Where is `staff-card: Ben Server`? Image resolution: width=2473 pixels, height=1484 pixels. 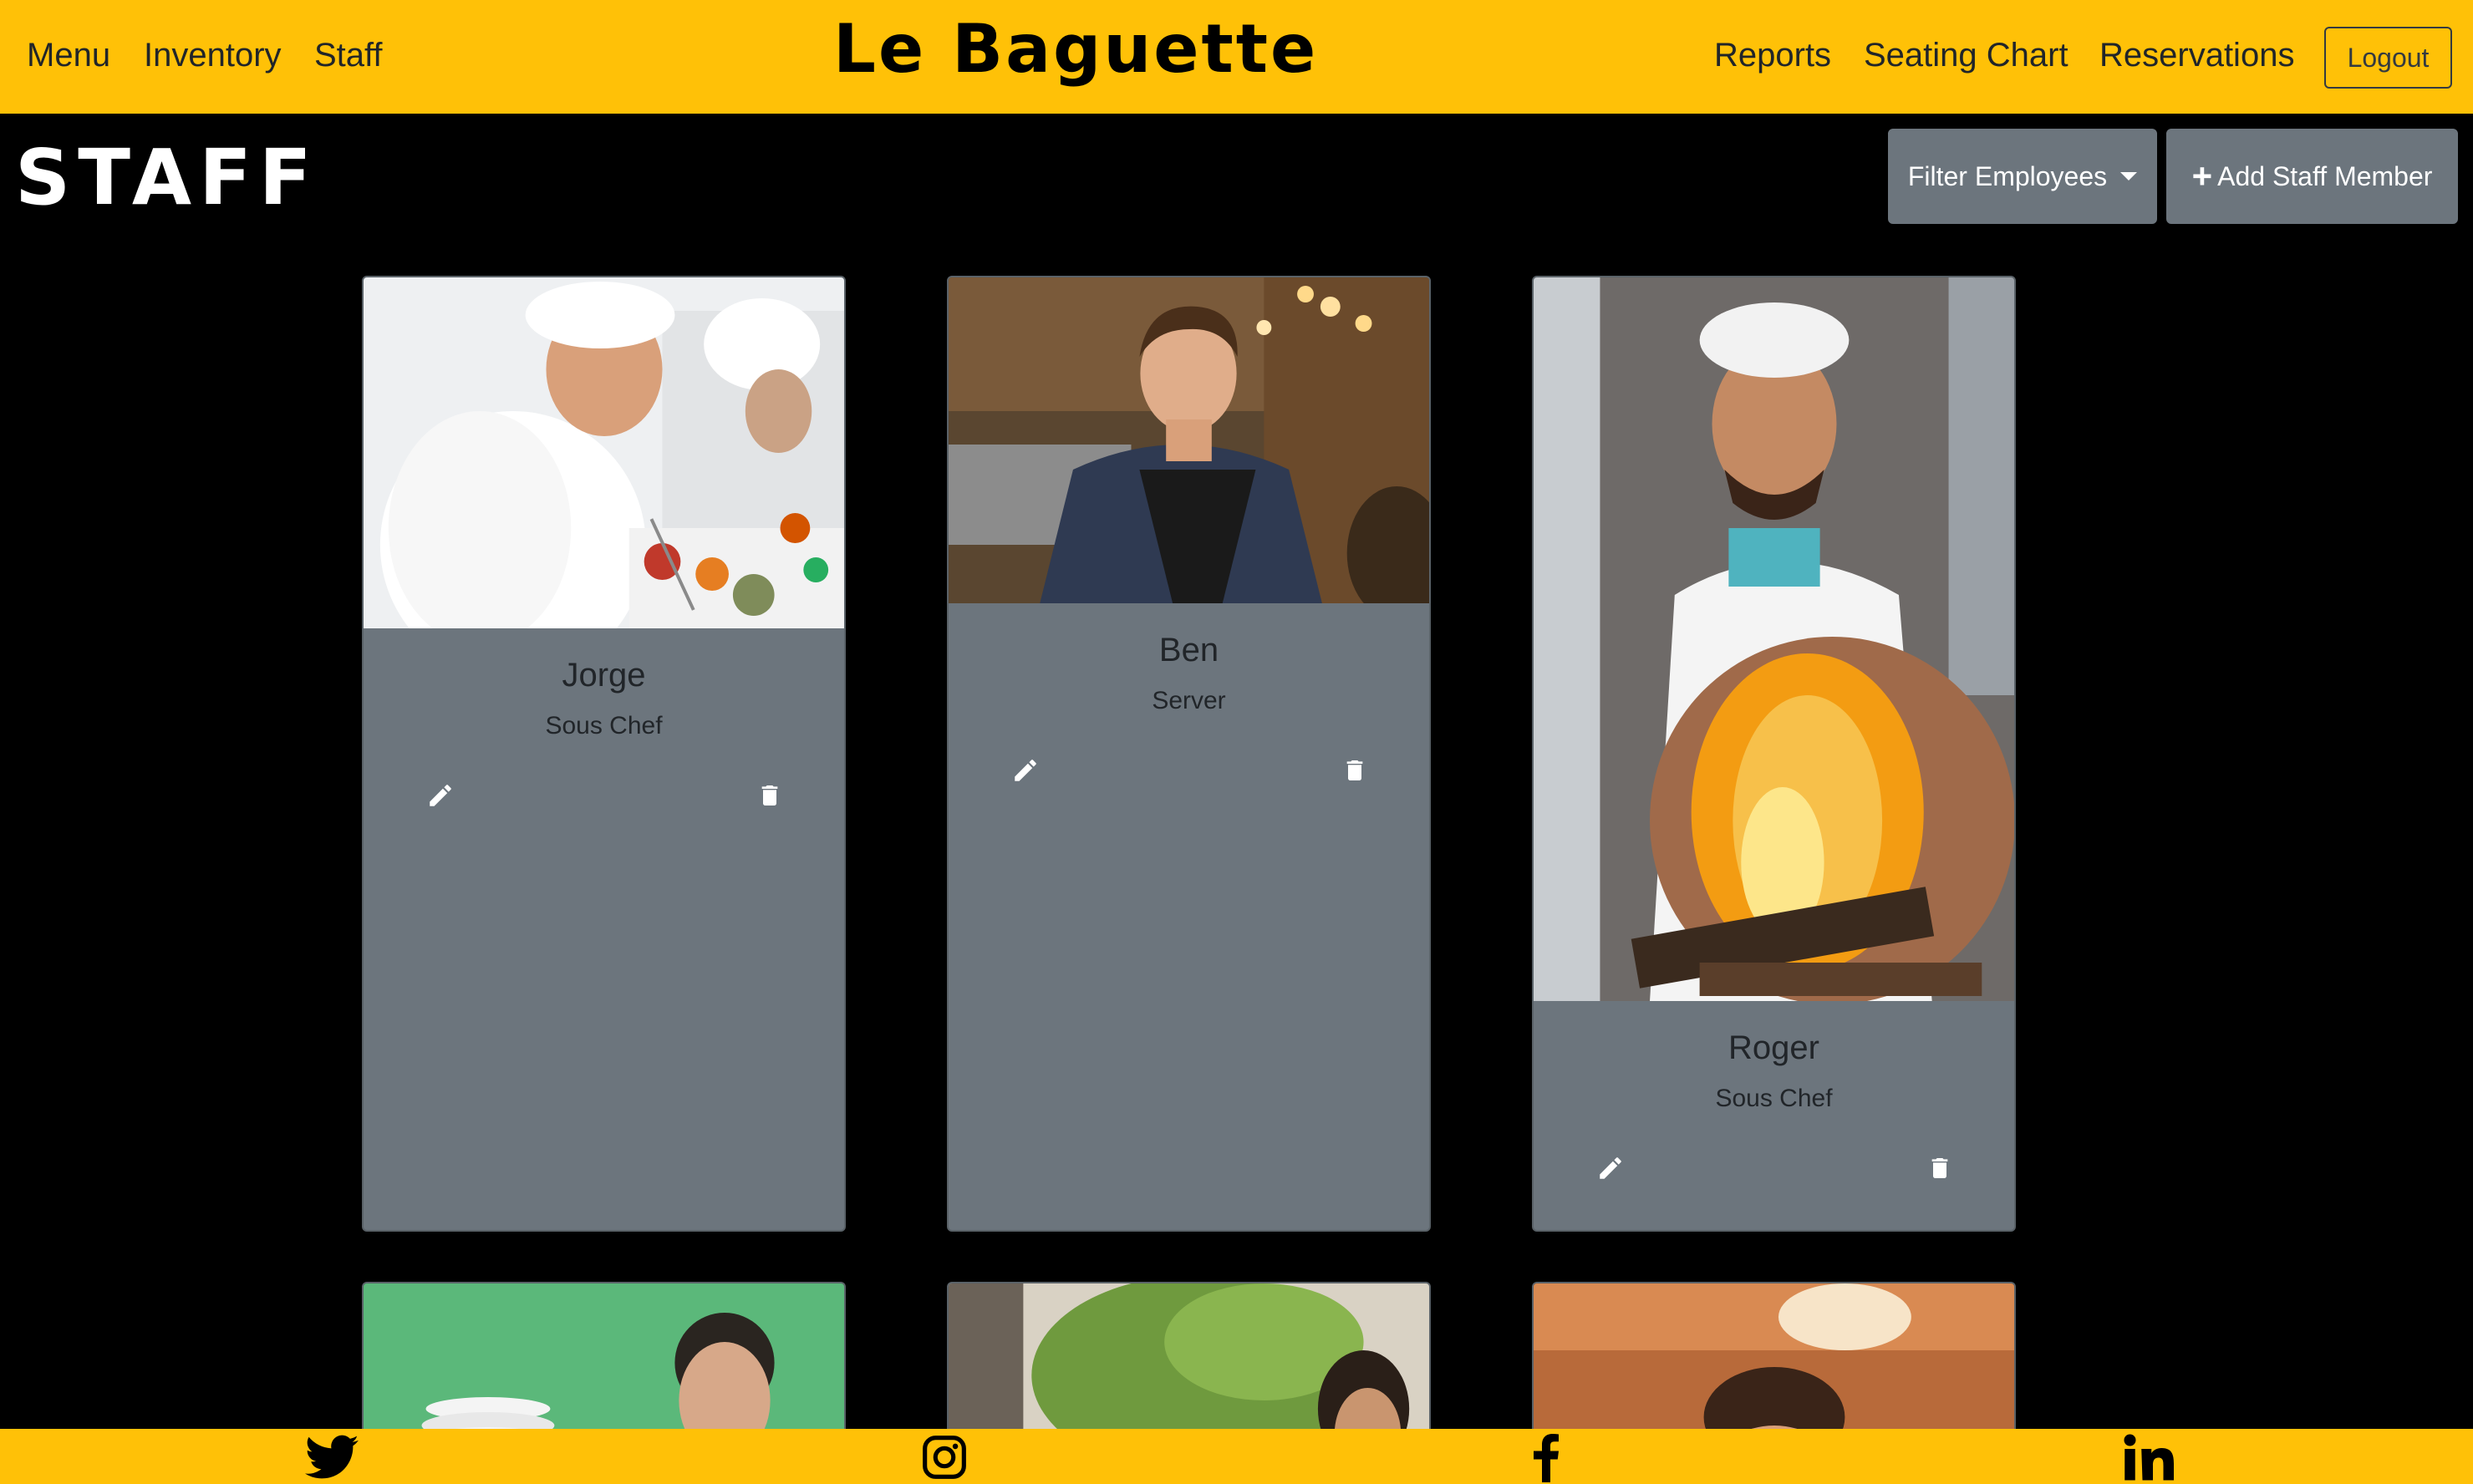
staff-card: Ben Server is located at coordinates (1189, 754).